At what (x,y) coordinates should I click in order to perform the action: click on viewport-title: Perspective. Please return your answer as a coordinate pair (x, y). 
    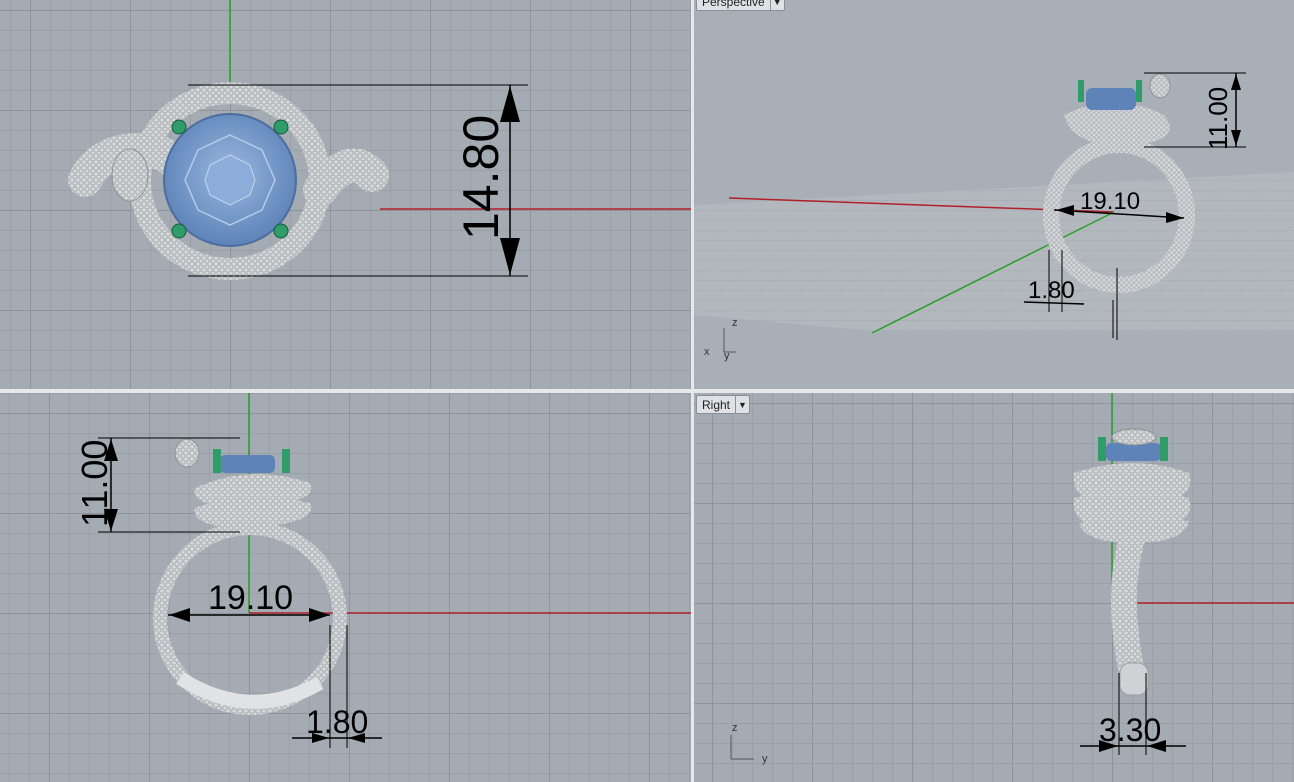
    Looking at the image, I should click on (733, 4).